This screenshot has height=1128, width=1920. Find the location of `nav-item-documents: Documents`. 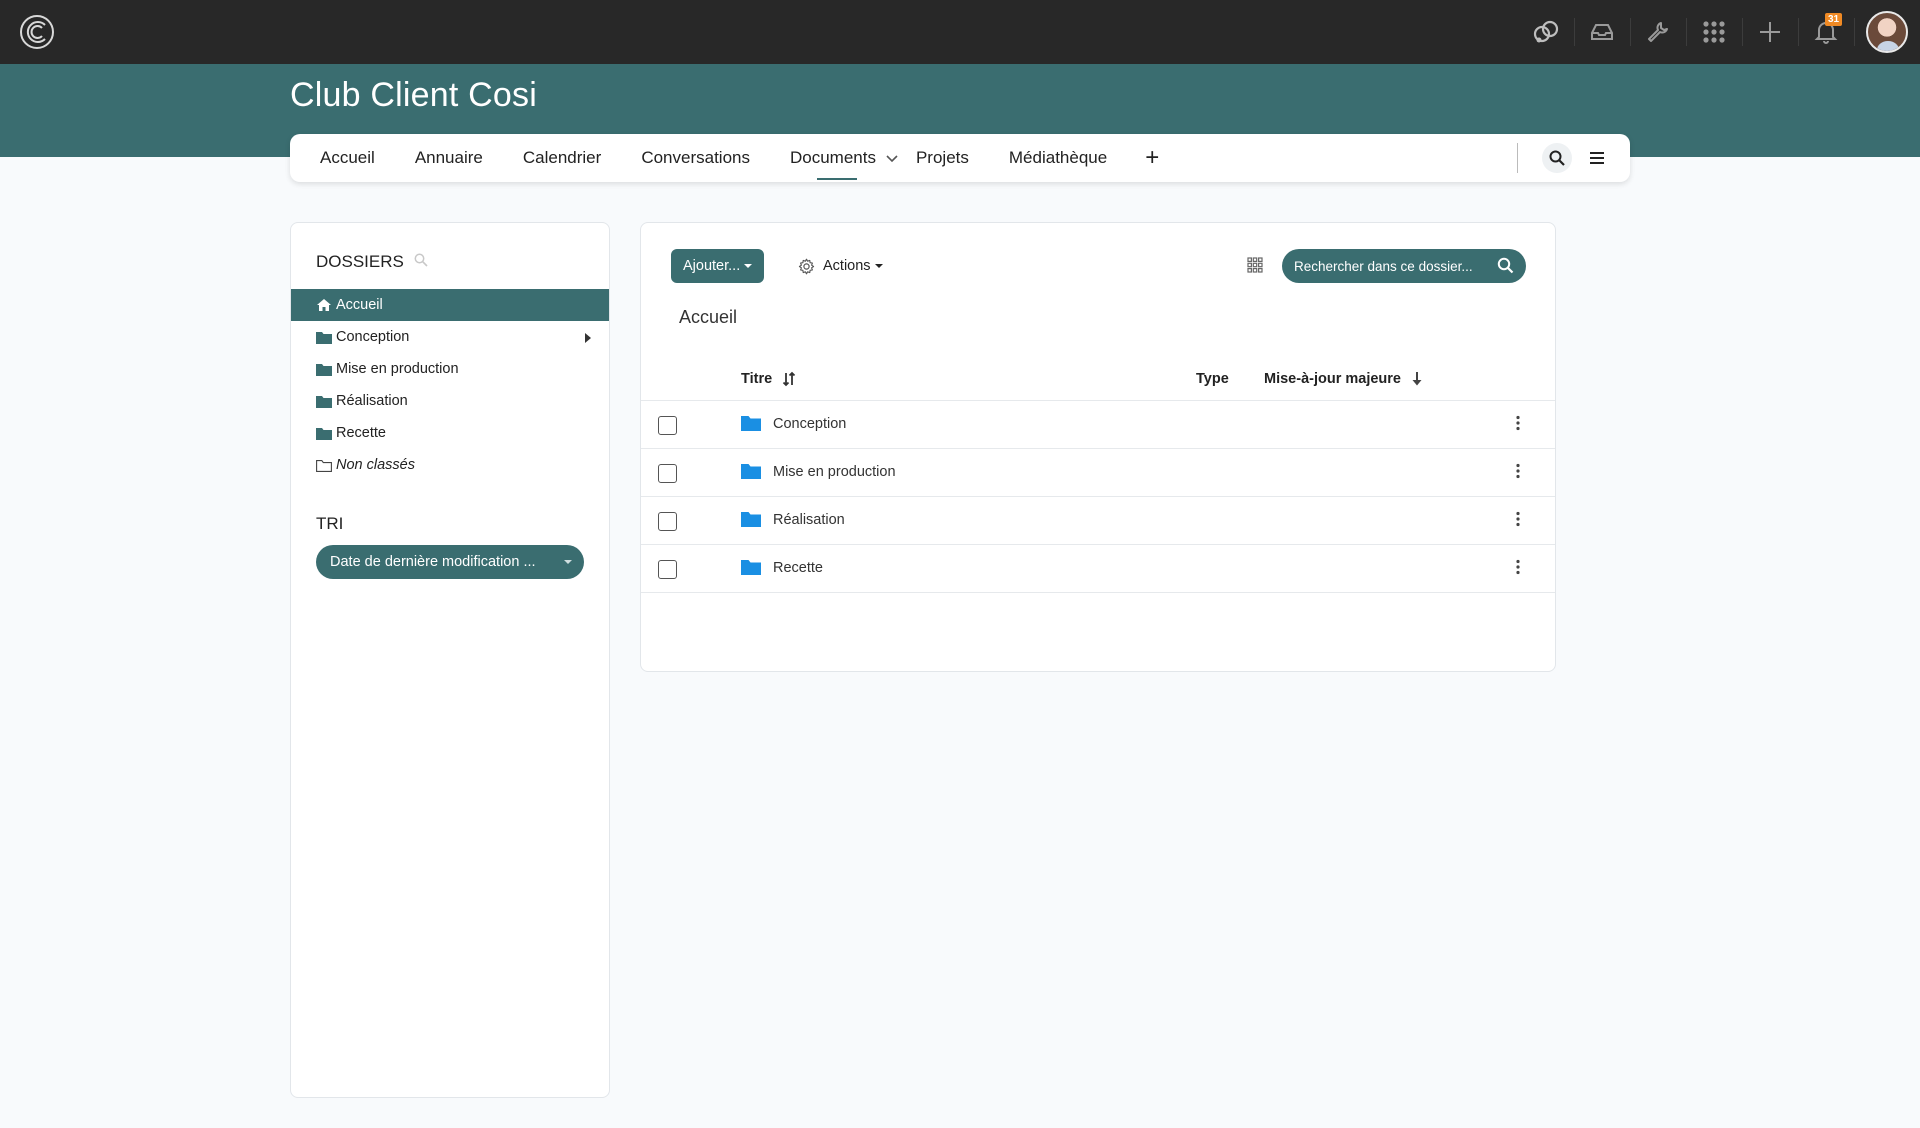

nav-item-documents: Documents is located at coordinates (844, 158).